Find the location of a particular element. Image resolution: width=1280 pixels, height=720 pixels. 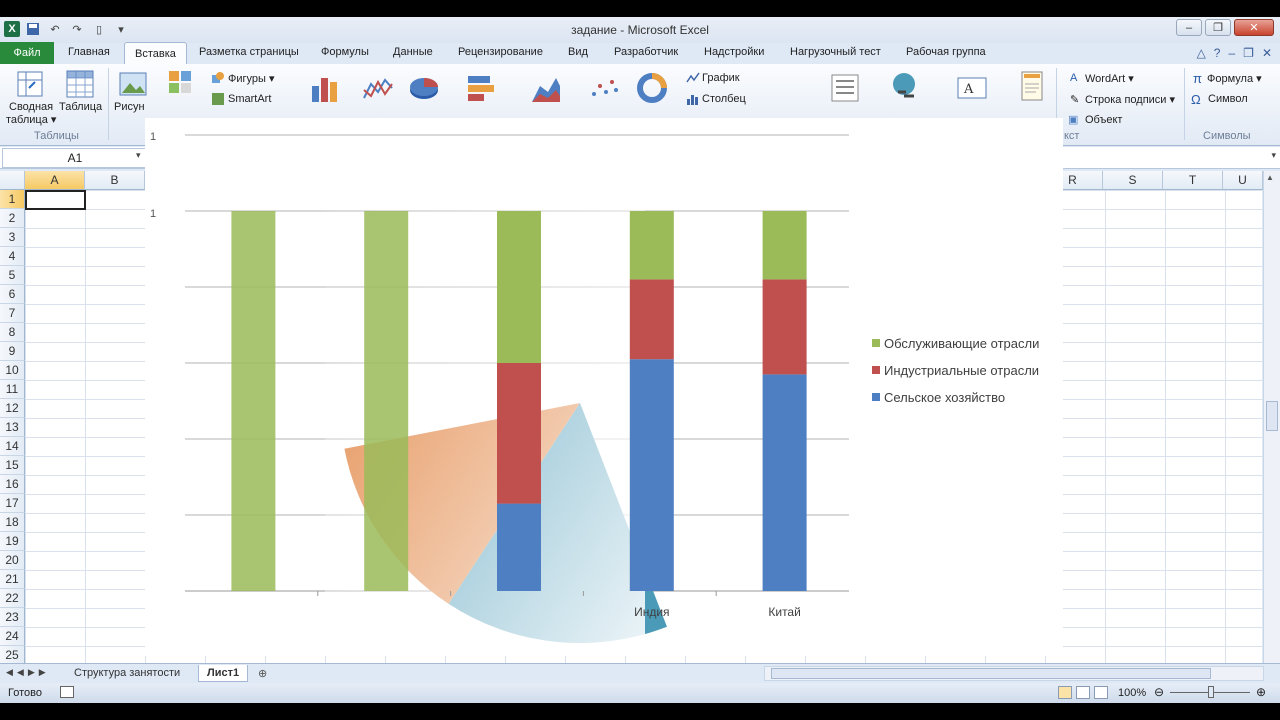

column-header-a: A is located at coordinates (55, 180).